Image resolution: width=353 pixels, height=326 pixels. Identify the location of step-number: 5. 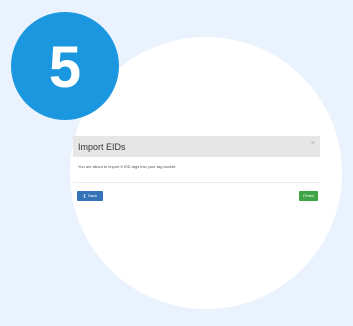
(65, 67).